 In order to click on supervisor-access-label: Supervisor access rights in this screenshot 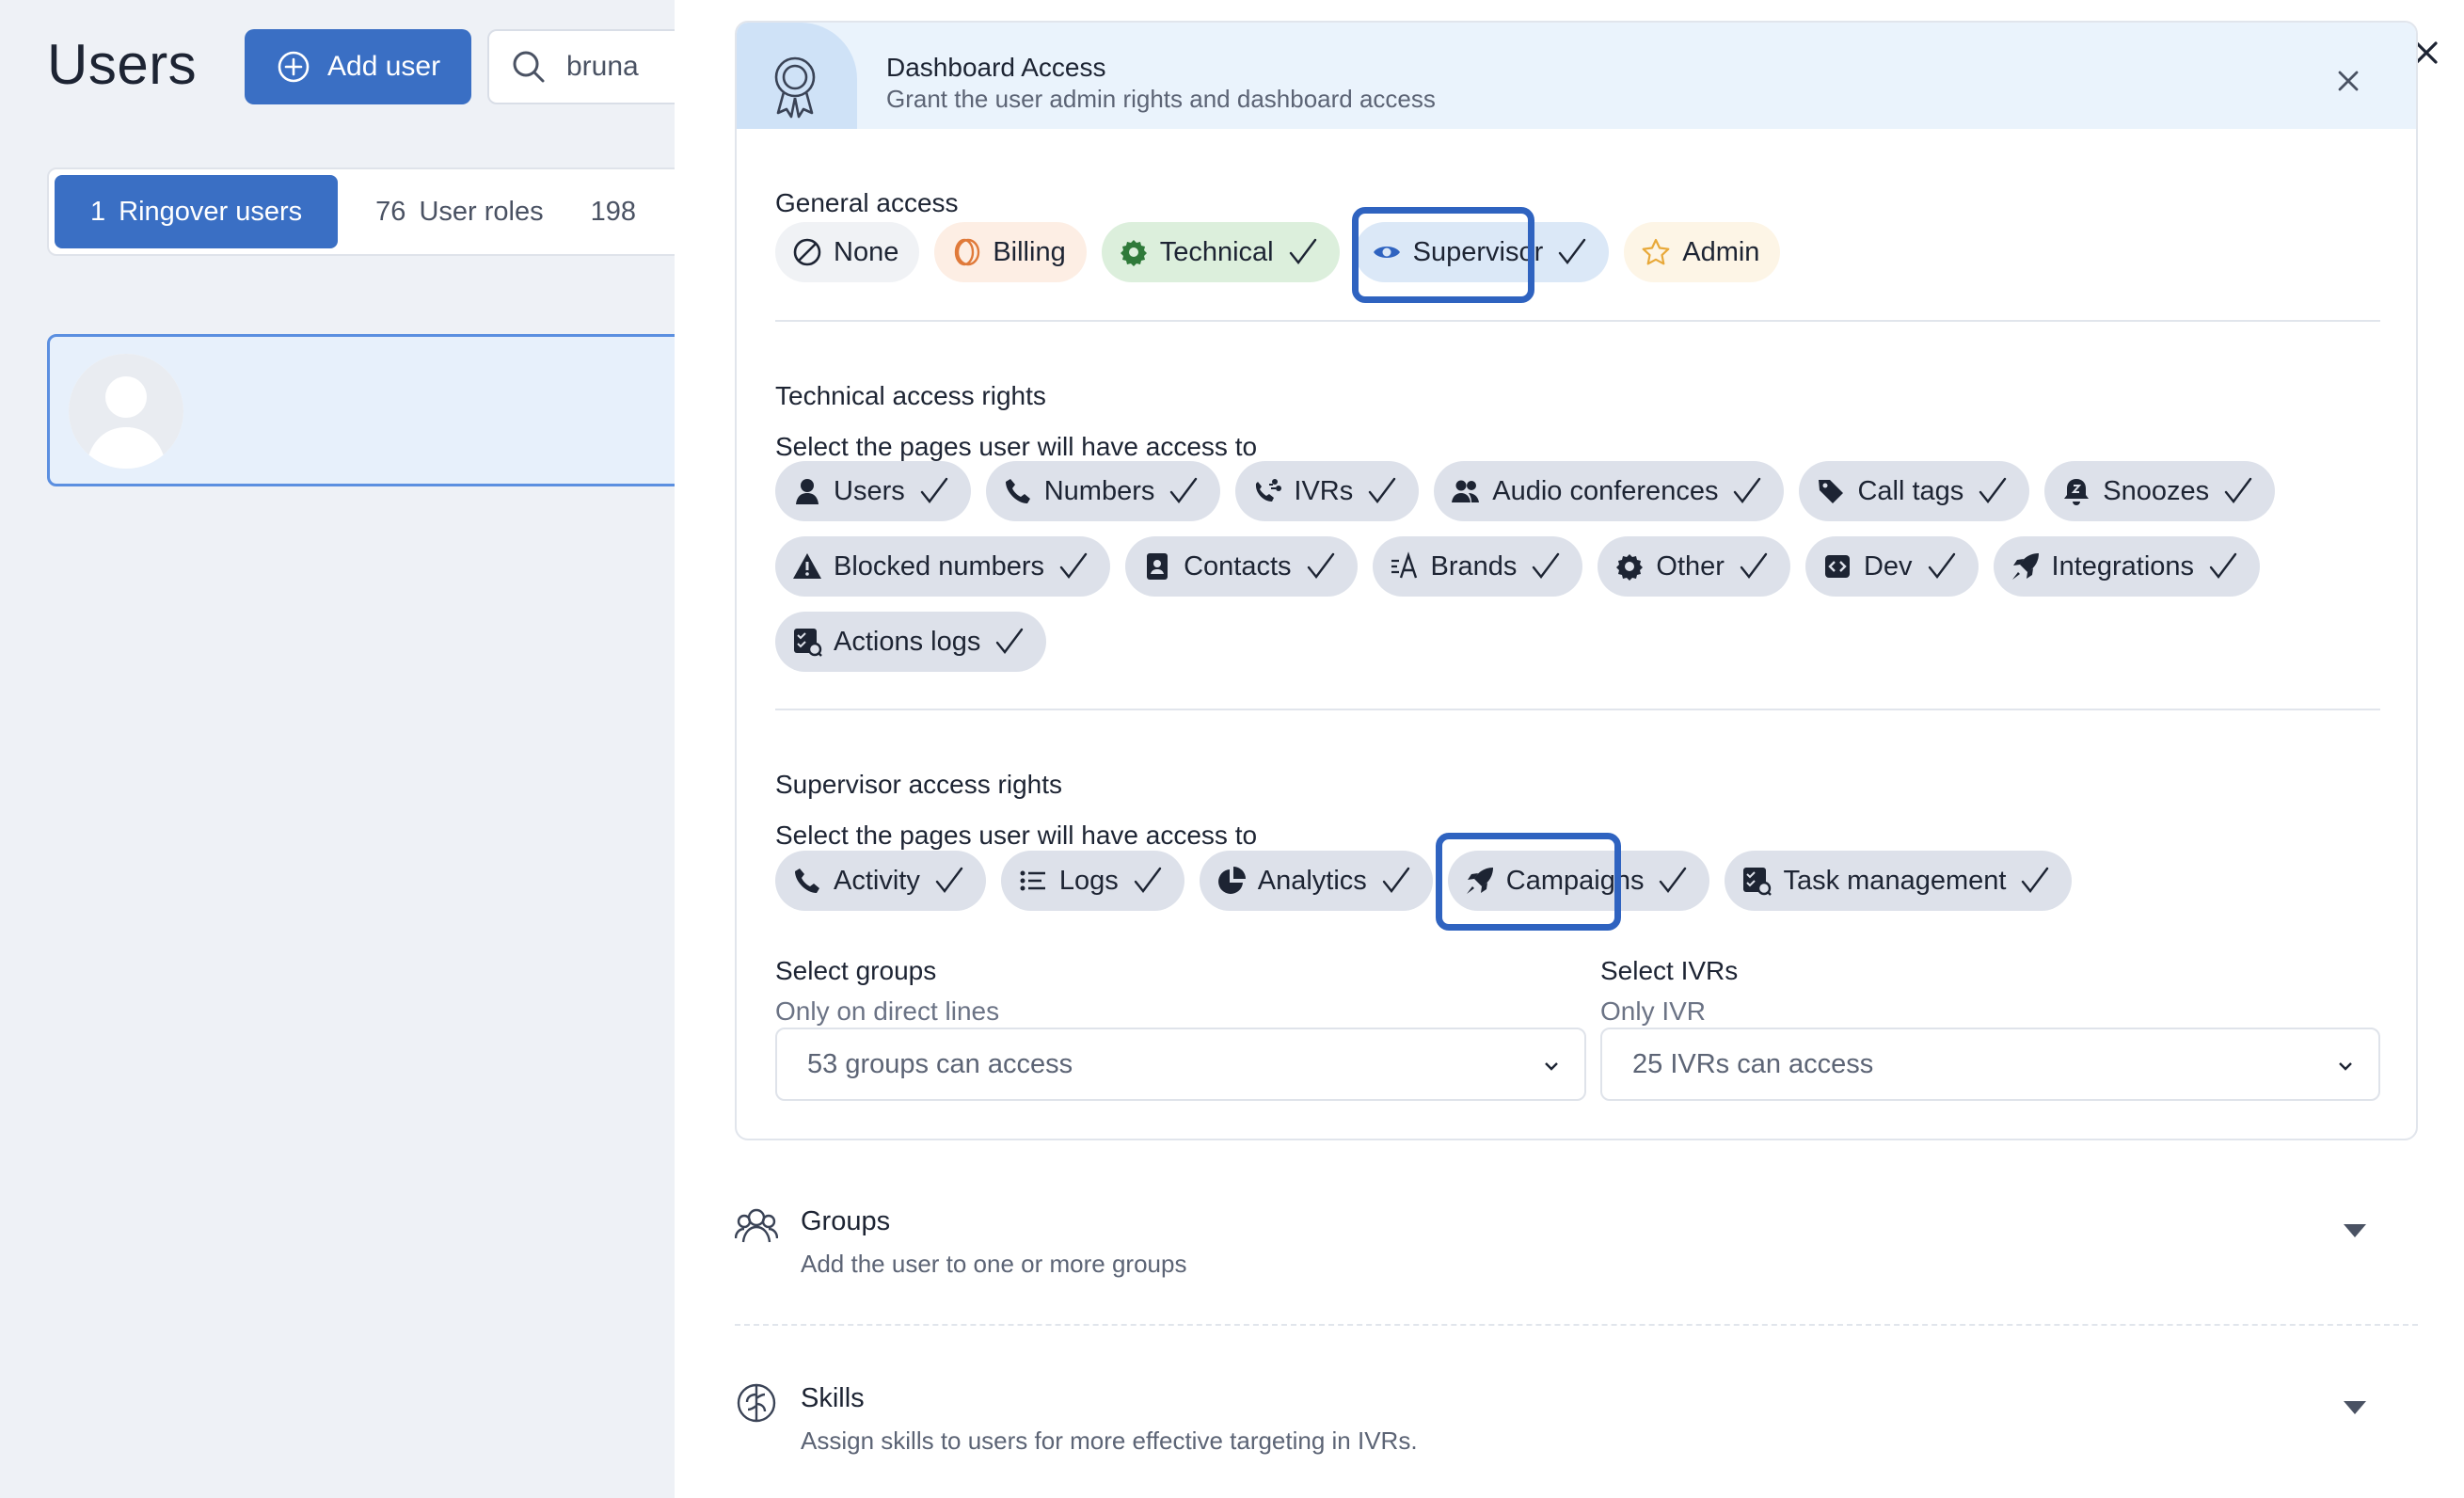, I will do `click(919, 785)`.